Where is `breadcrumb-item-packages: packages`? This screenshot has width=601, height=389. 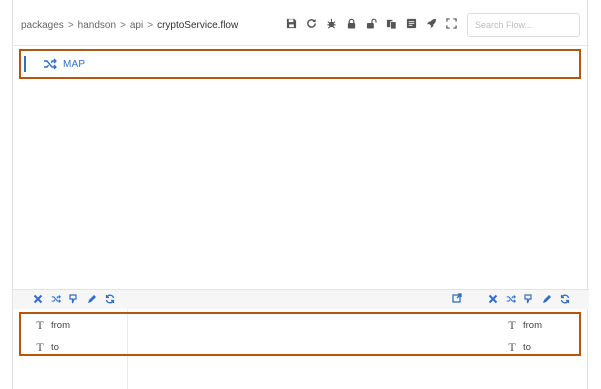
breadcrumb-item-packages: packages is located at coordinates (42, 25).